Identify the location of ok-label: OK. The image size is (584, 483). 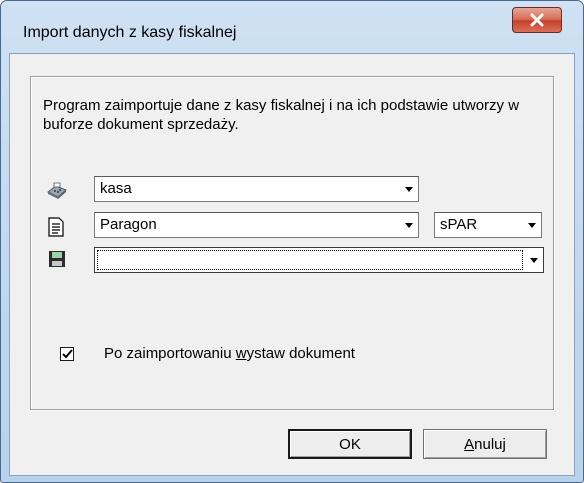
(350, 444).